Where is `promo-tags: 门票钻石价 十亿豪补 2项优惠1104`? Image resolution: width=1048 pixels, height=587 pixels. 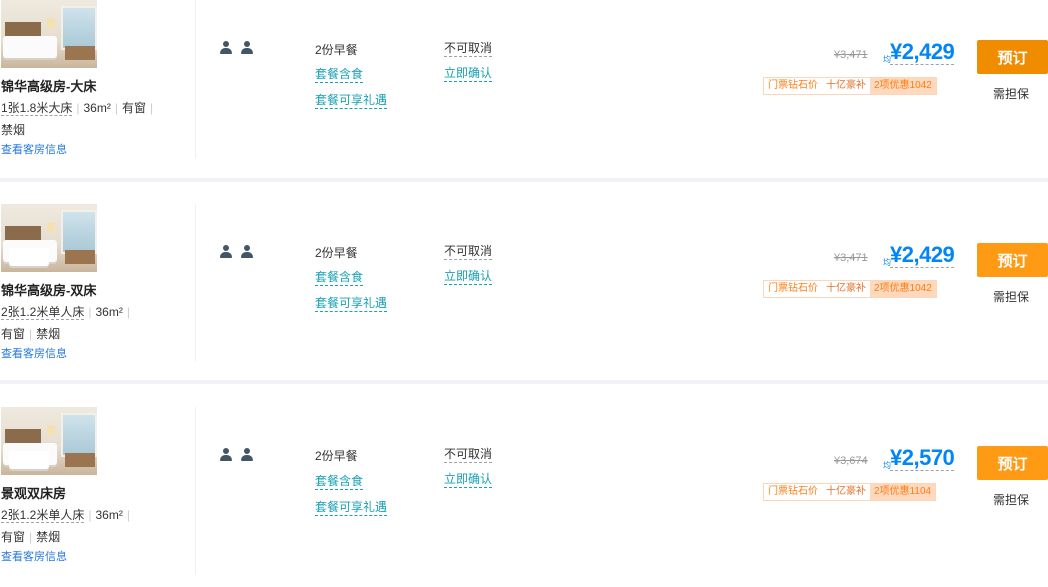 promo-tags: 门票钻石价 十亿豪补 2项优惠1104 is located at coordinates (850, 492).